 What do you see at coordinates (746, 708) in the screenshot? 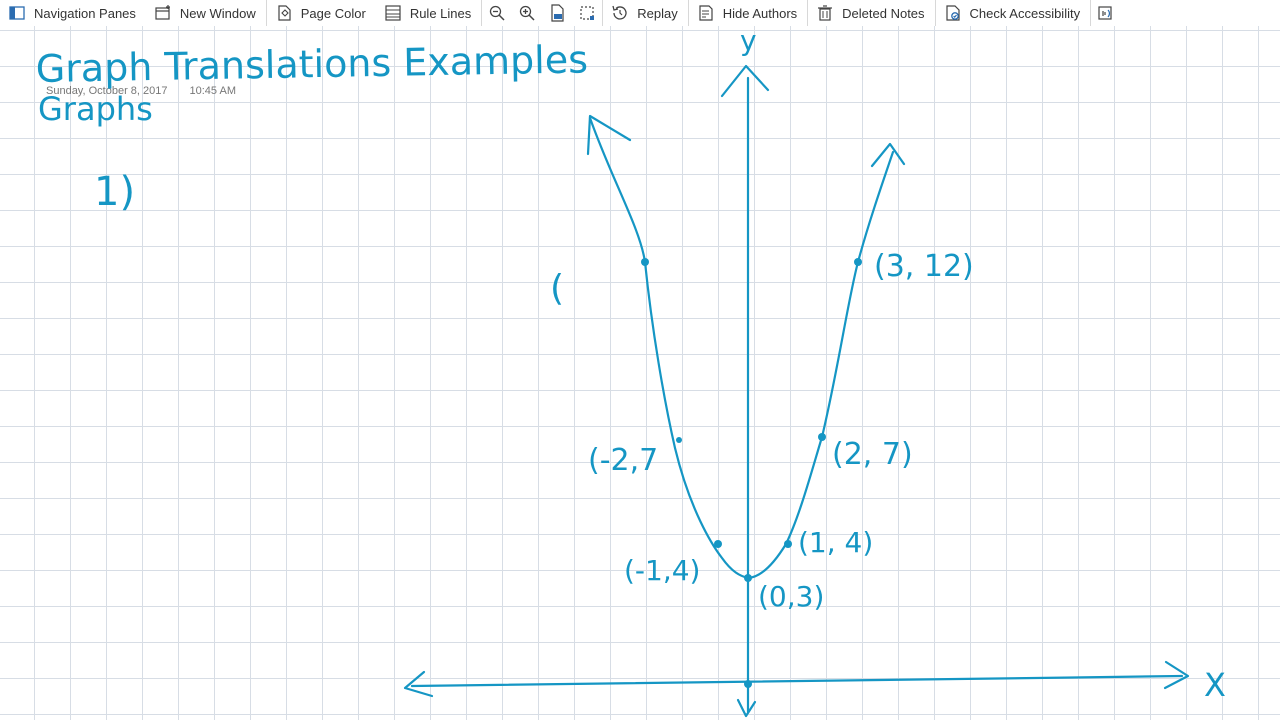
I see `y-axis-arrow-bottom` at bounding box center [746, 708].